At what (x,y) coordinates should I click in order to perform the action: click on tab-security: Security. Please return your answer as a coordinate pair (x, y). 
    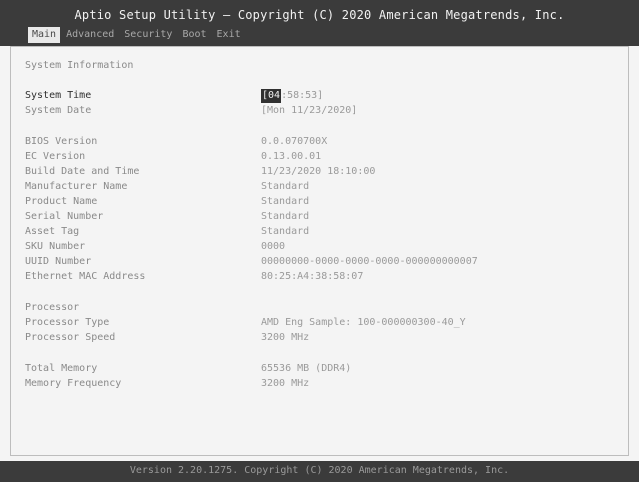
    Looking at the image, I should click on (148, 35).